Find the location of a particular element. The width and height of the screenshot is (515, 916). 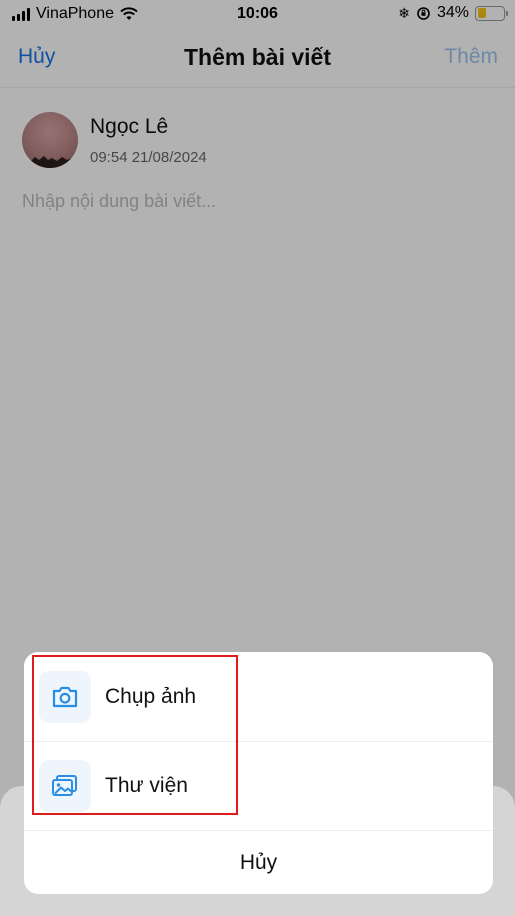

gallery-label: Thư viện is located at coordinates (146, 785).